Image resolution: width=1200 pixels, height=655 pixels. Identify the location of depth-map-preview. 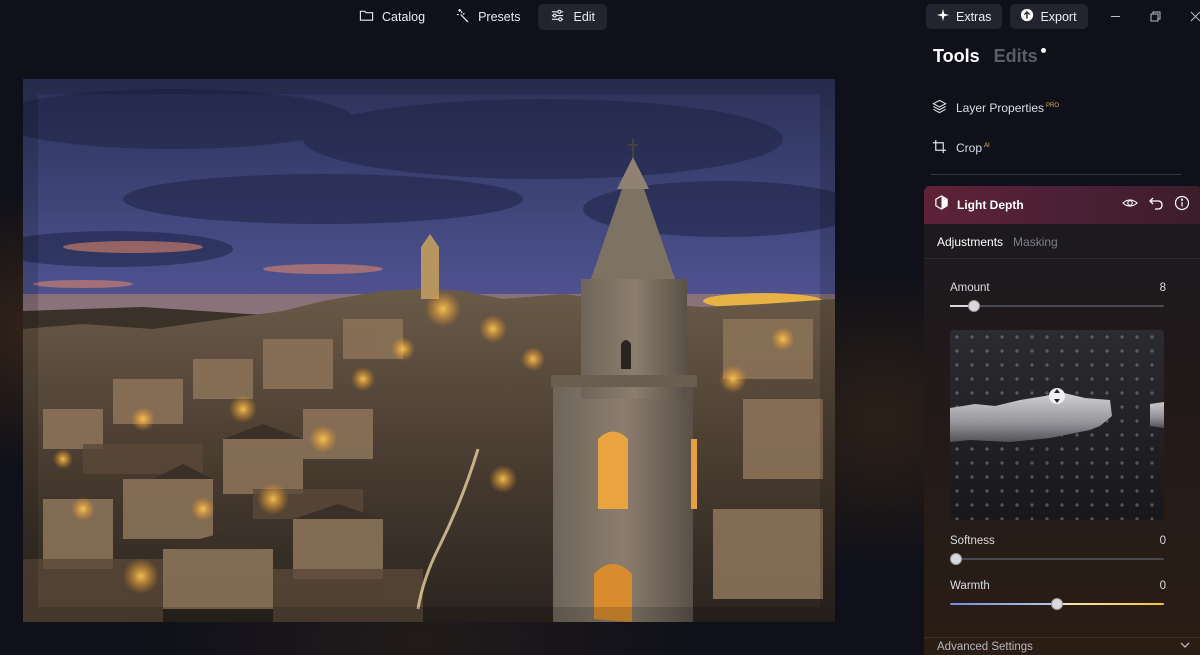
(1057, 425).